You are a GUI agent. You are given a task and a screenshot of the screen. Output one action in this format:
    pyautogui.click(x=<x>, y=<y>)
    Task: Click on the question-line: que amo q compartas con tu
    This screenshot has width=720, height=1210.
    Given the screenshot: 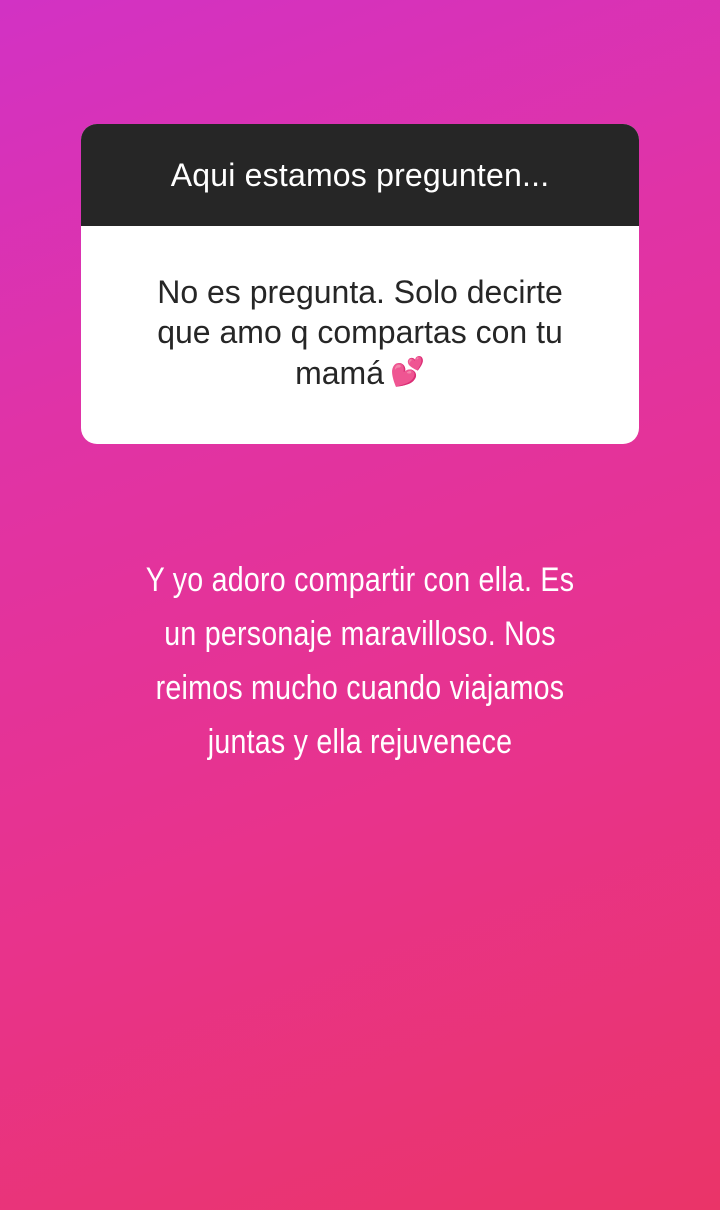 What is the action you would take?
    pyautogui.click(x=360, y=331)
    